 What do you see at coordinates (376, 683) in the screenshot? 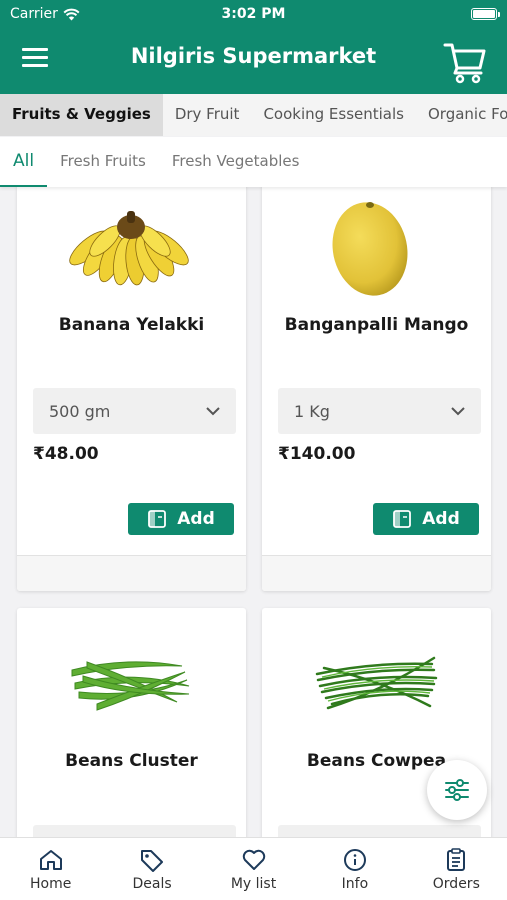
I see `product-image-beans-cowpea` at bounding box center [376, 683].